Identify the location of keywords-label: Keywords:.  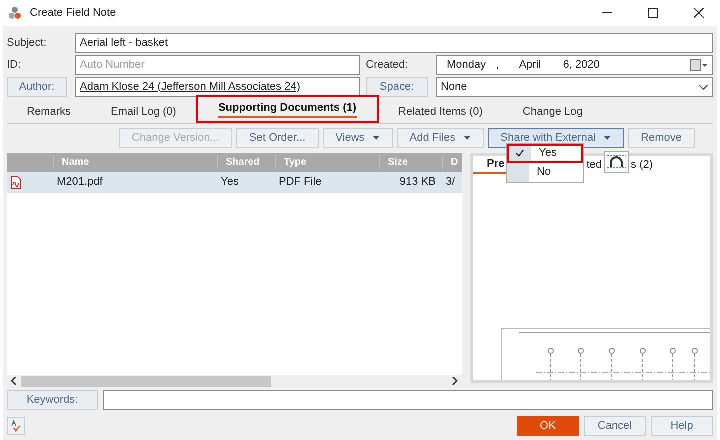
(52, 400).